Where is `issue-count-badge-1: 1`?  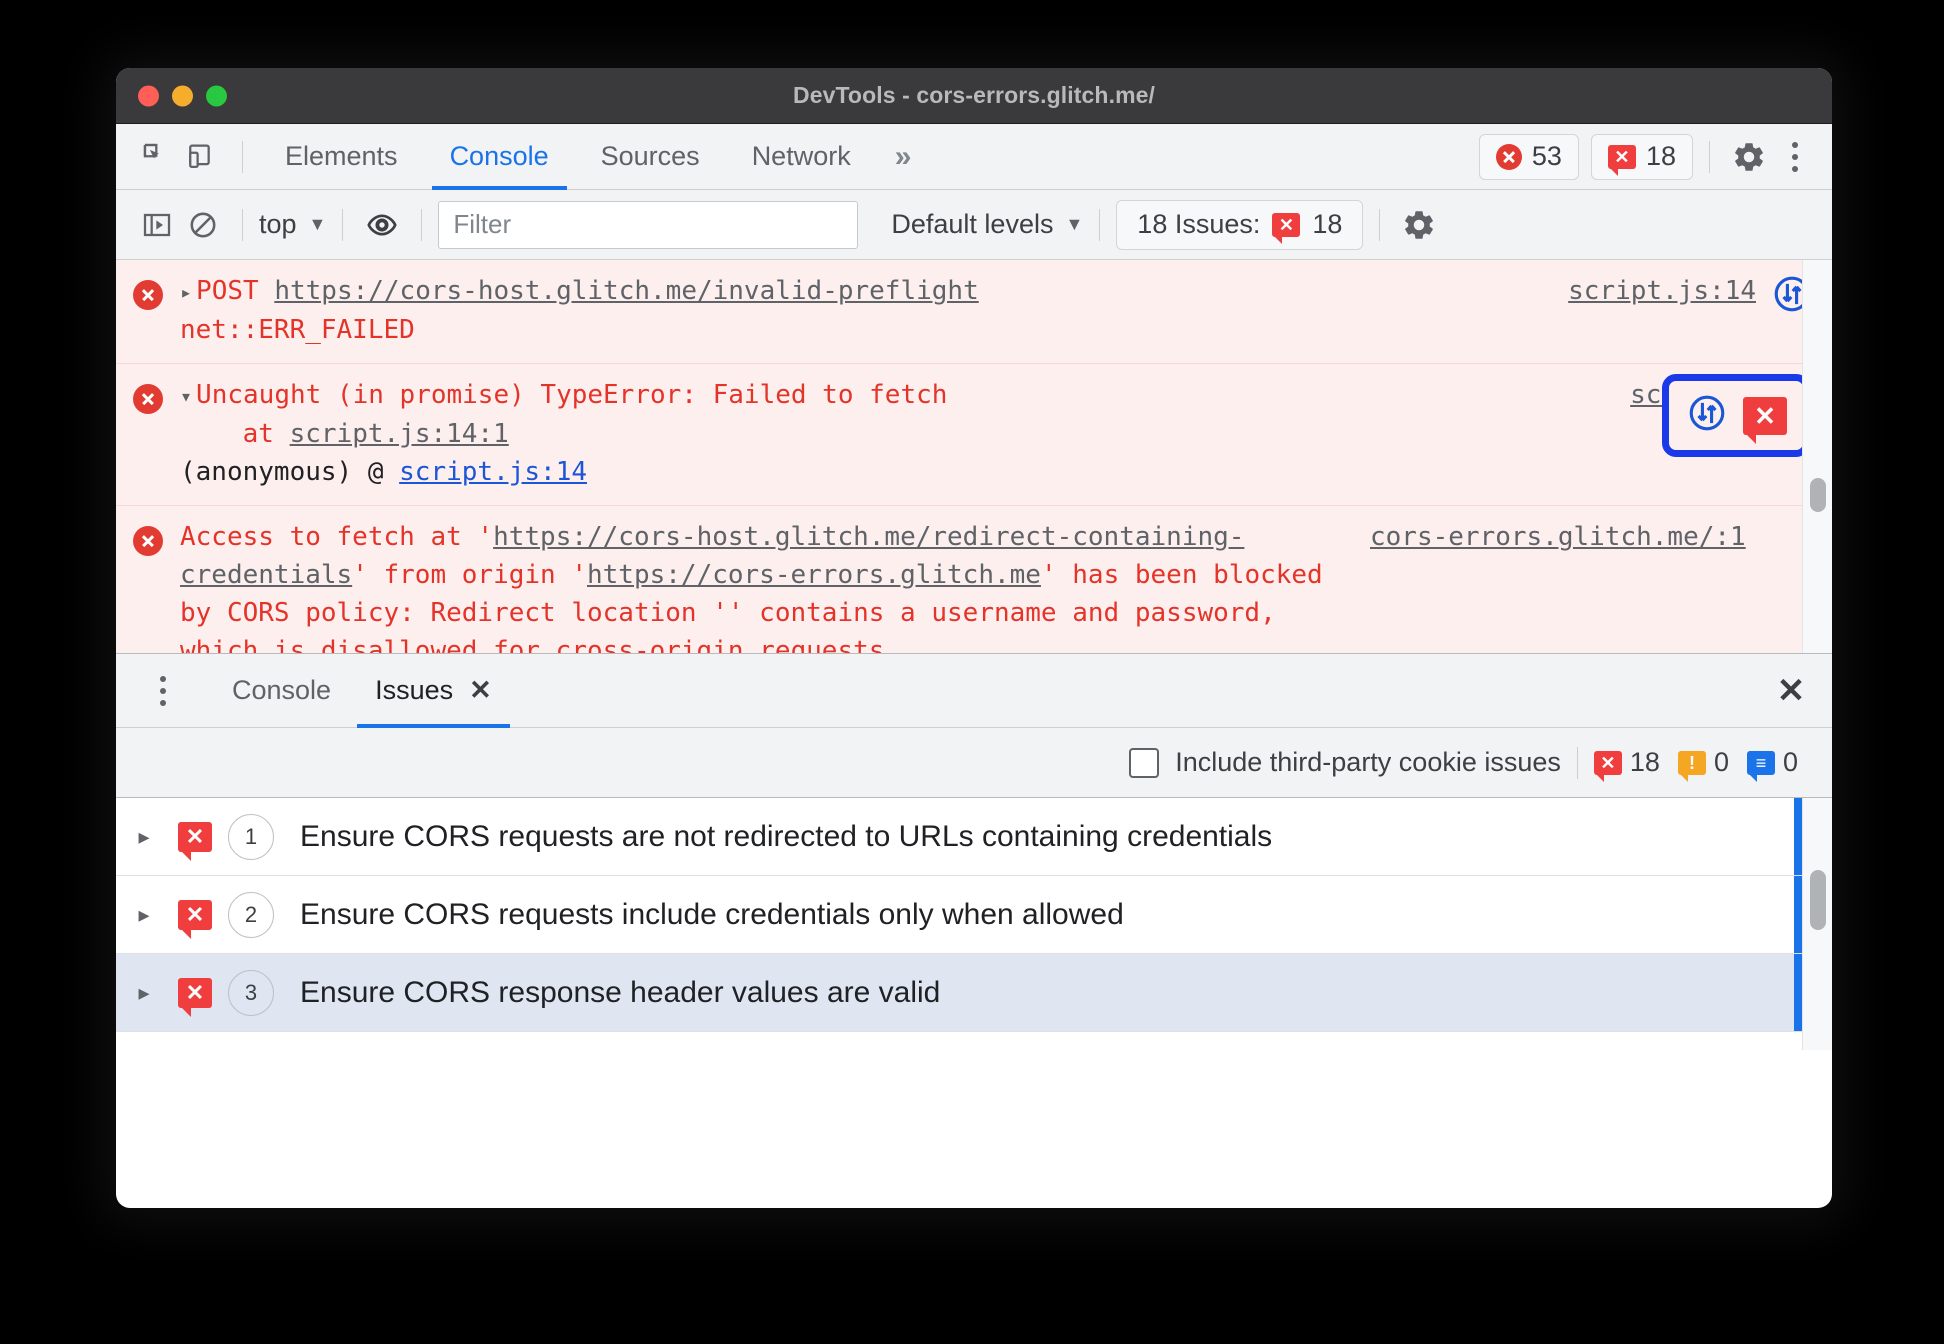
issue-count-badge-1: 1 is located at coordinates (251, 836).